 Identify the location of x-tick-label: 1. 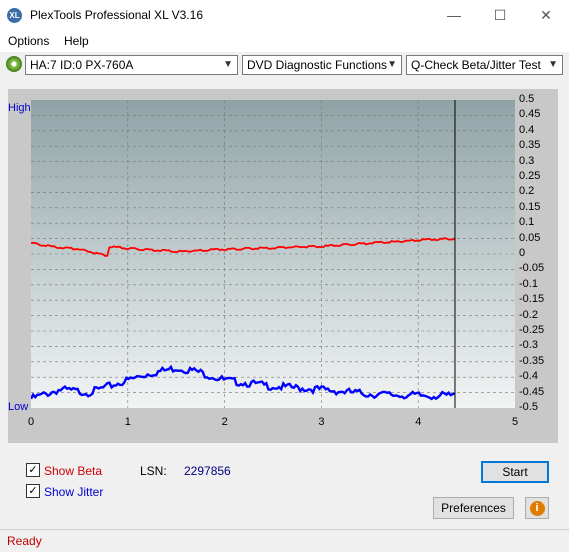
(127, 422).